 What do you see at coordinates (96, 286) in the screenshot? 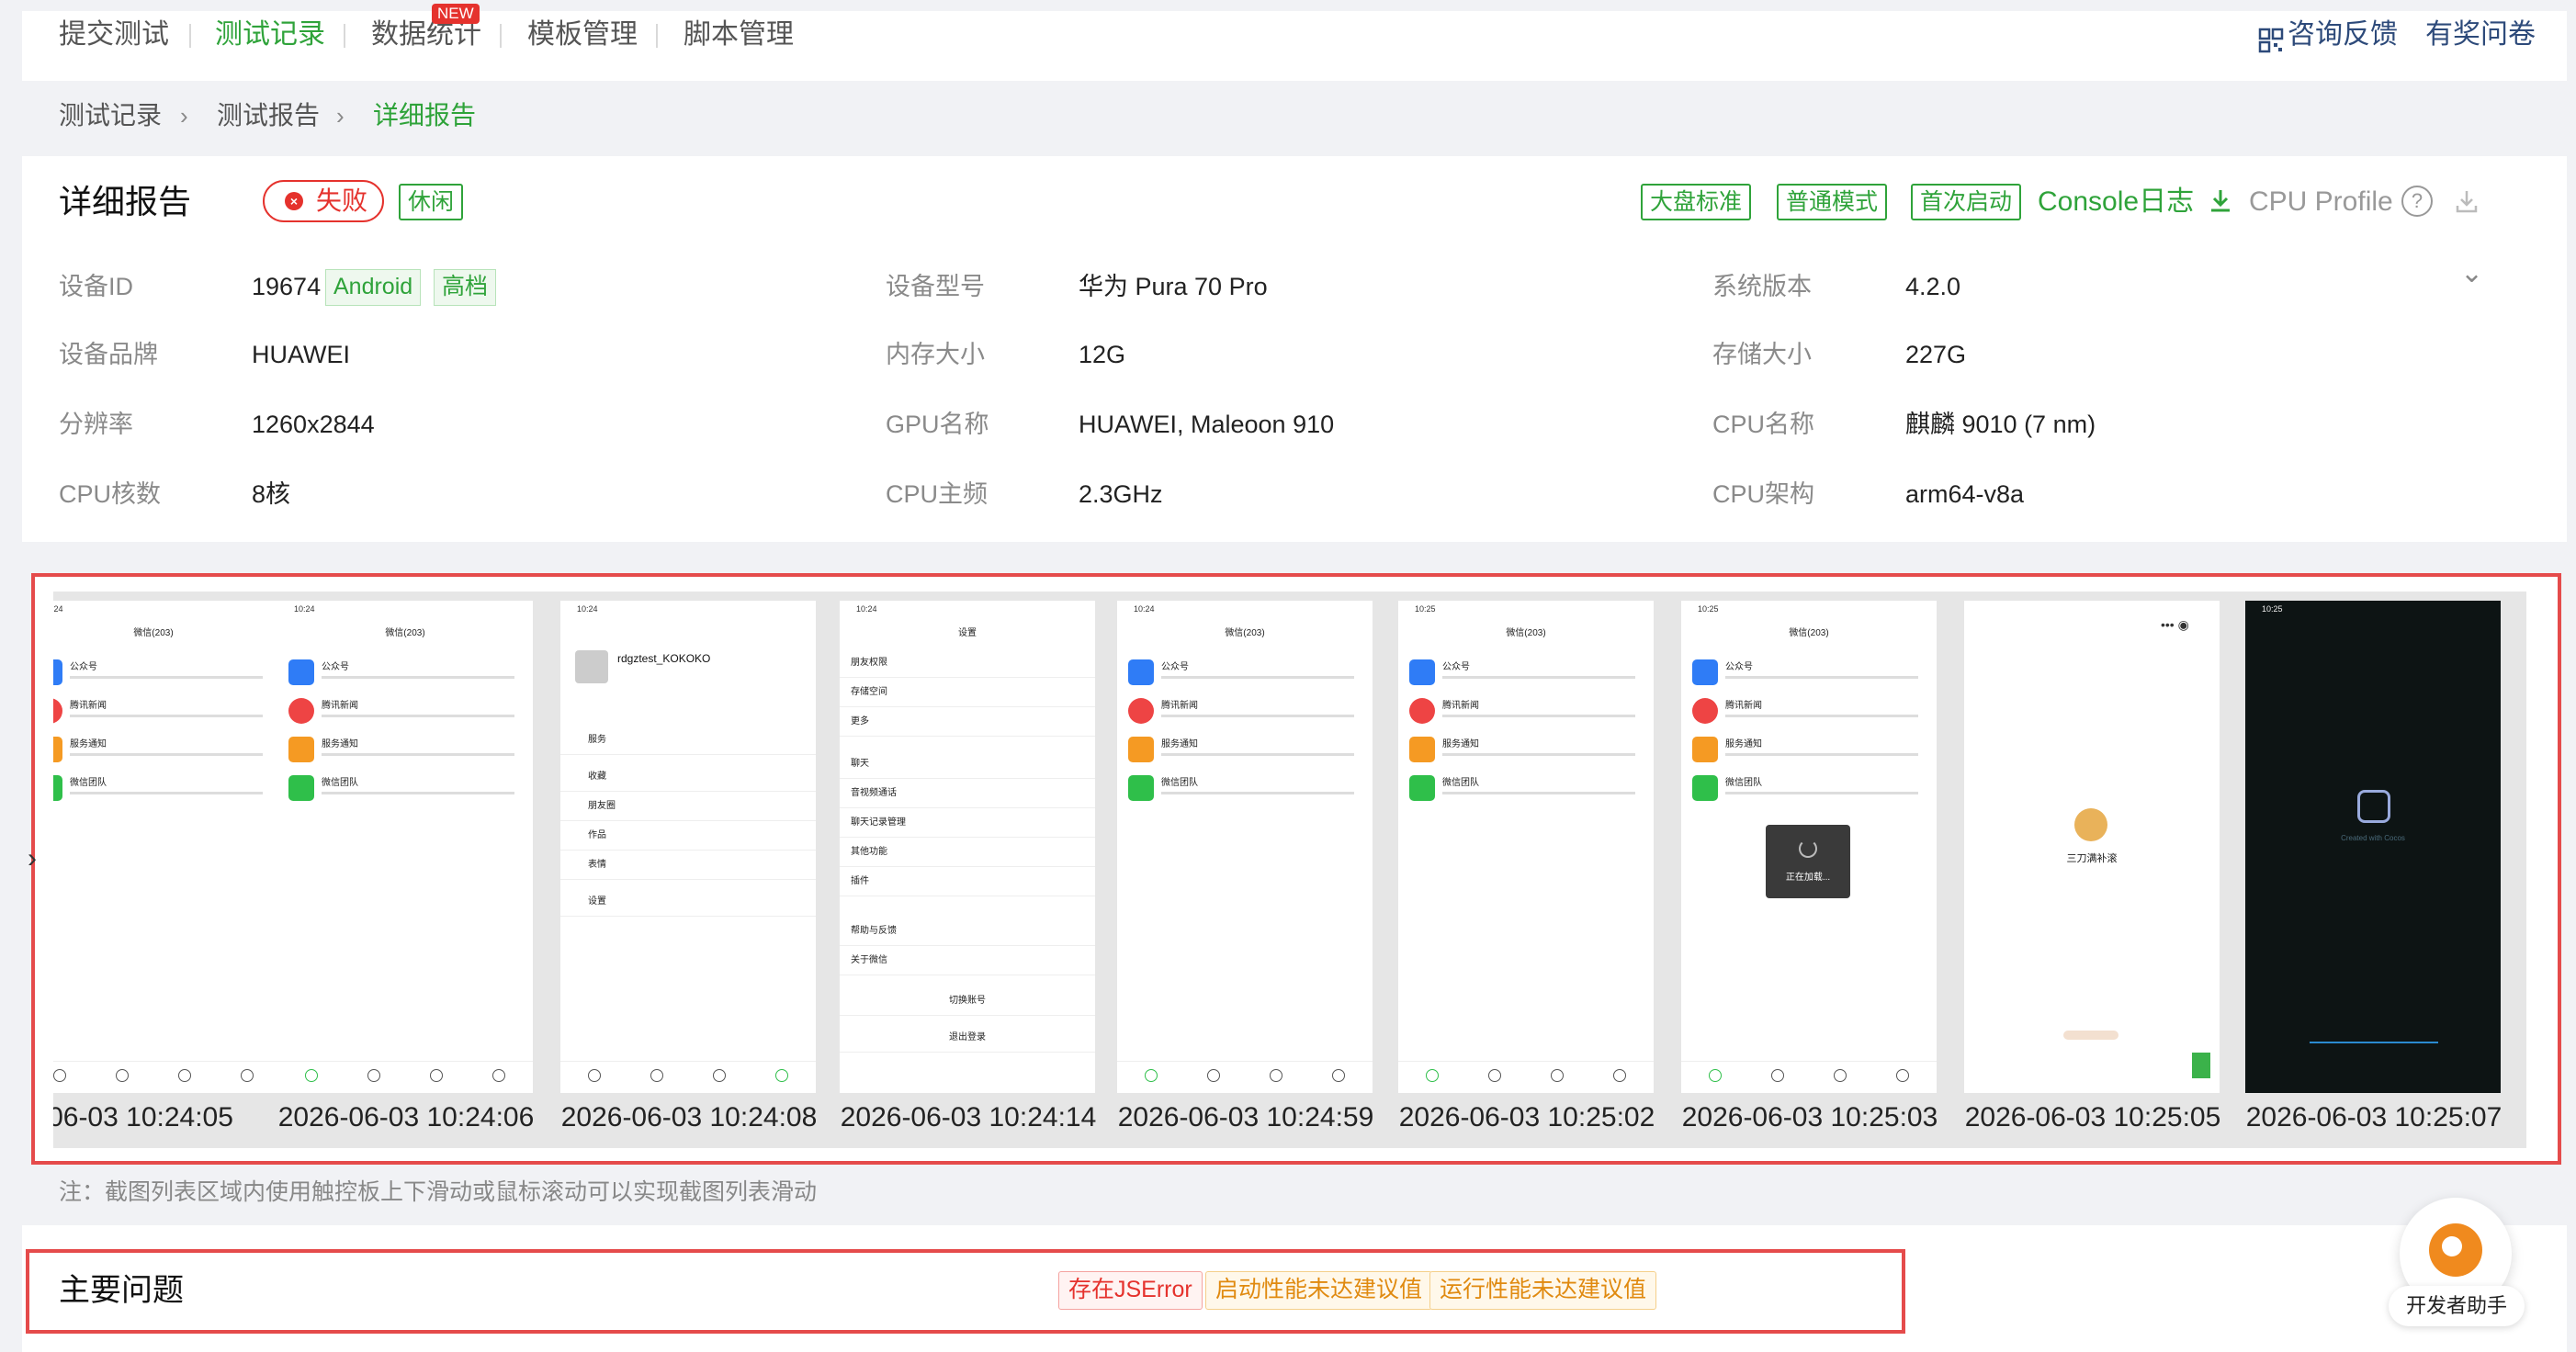
I see `device-id-label: 设备ID` at bounding box center [96, 286].